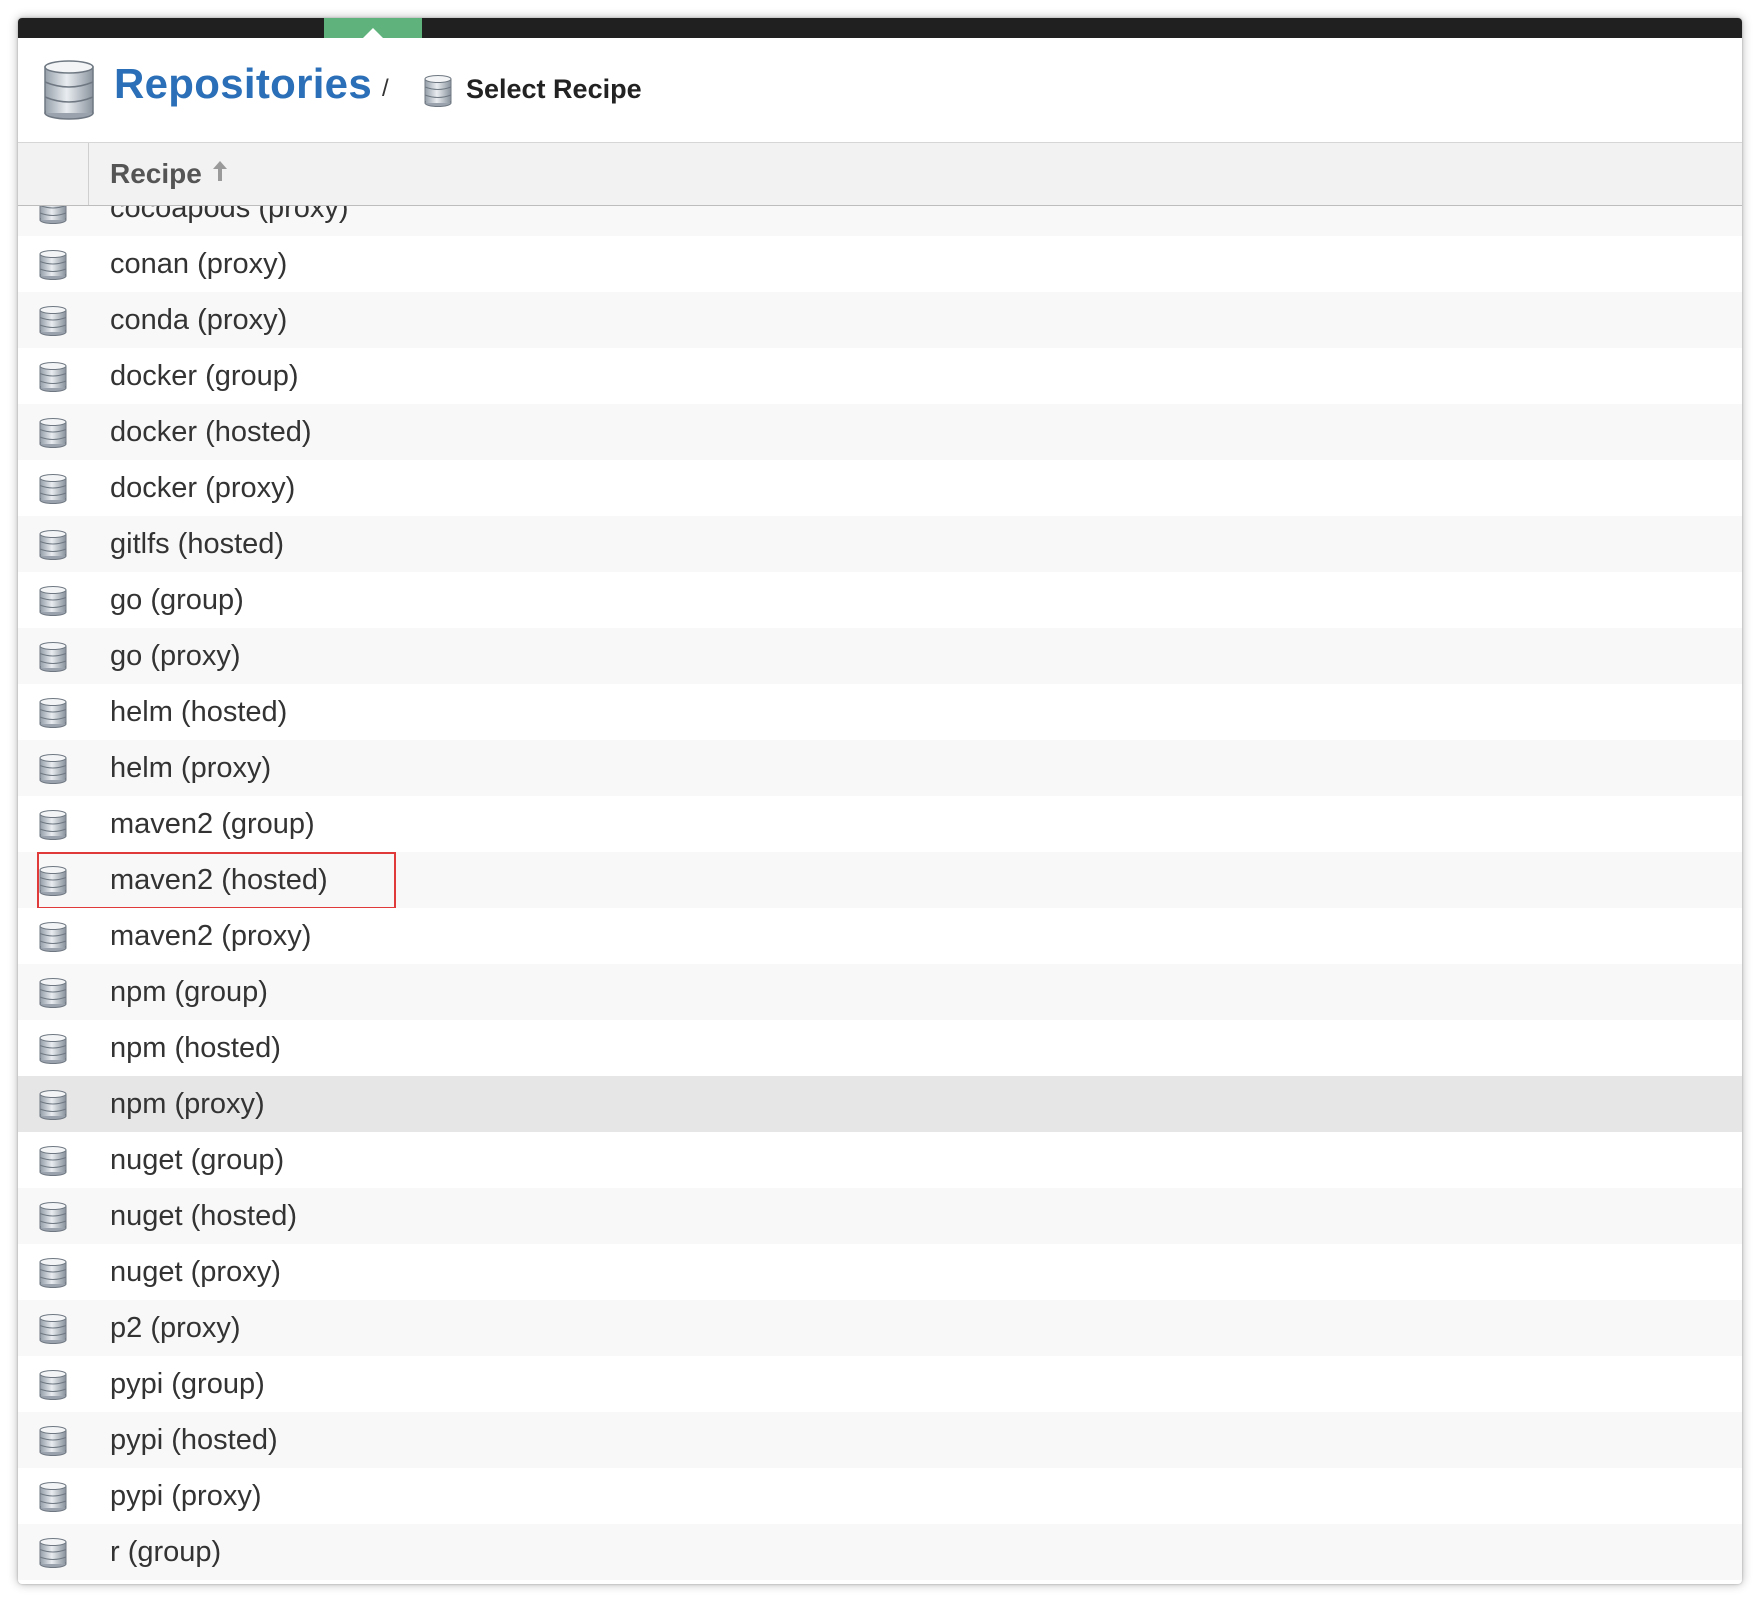  Describe the element at coordinates (194, 1440) in the screenshot. I see `recipe-label: pypi (hosted)` at that location.